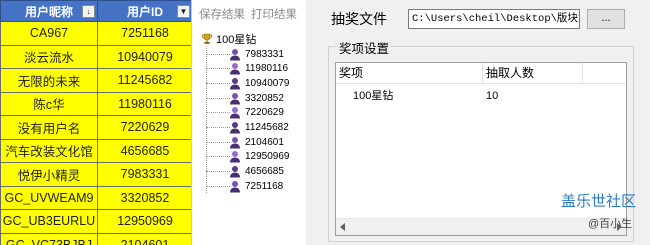 The image size is (650, 245). I want to click on table-row: 悦伊小精灵 7983331, so click(95, 174).